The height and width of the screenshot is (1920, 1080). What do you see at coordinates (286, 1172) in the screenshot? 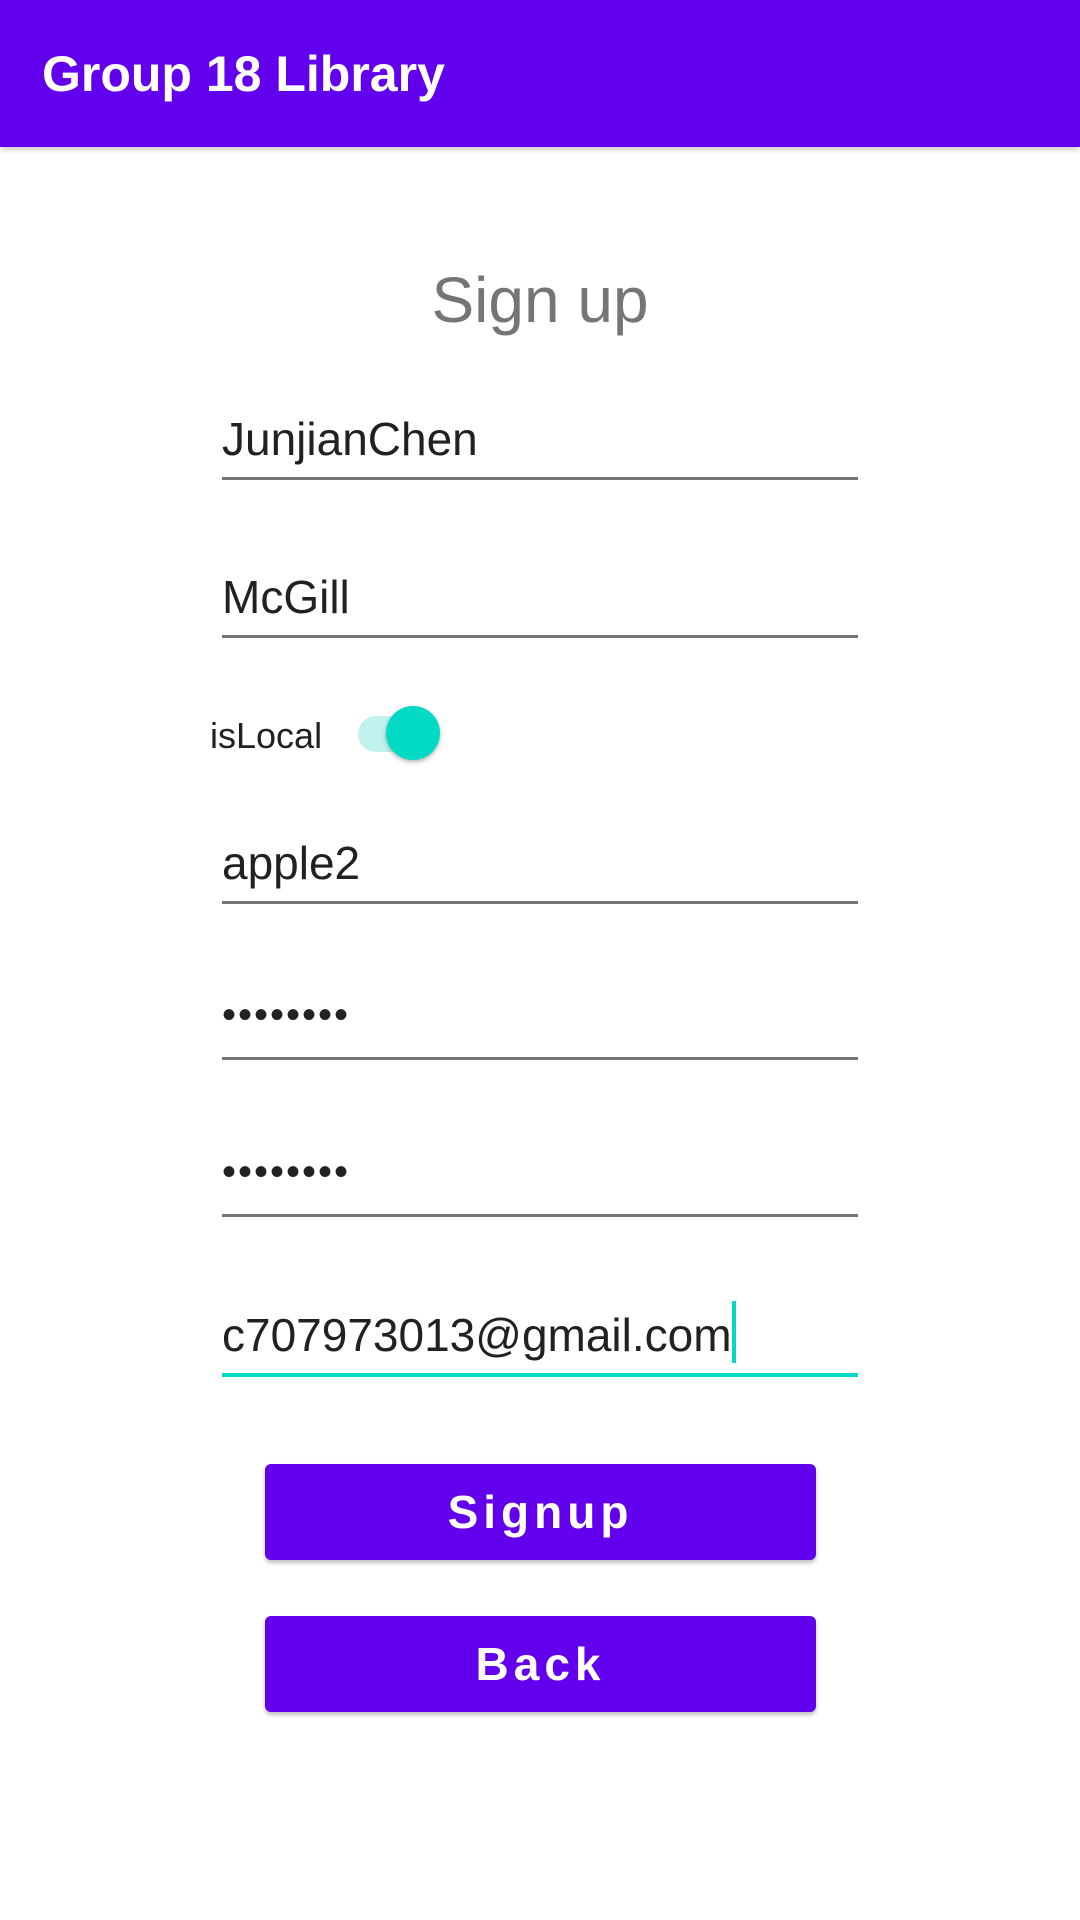
I see `confirm-password-field-value: ••••••••` at bounding box center [286, 1172].